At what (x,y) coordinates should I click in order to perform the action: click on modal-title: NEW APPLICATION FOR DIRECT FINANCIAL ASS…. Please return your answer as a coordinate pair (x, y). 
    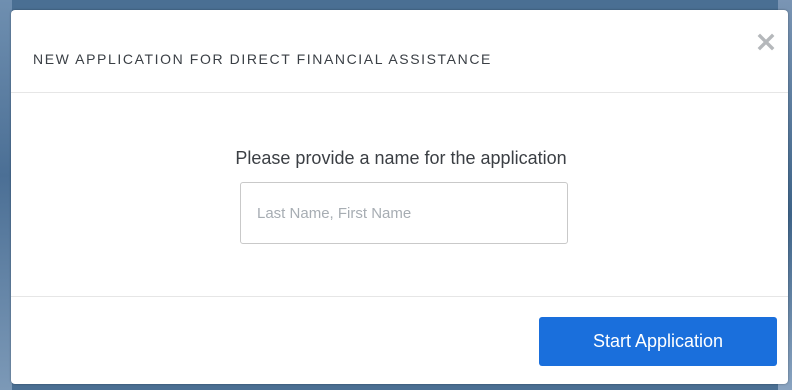
    Looking at the image, I should click on (262, 59).